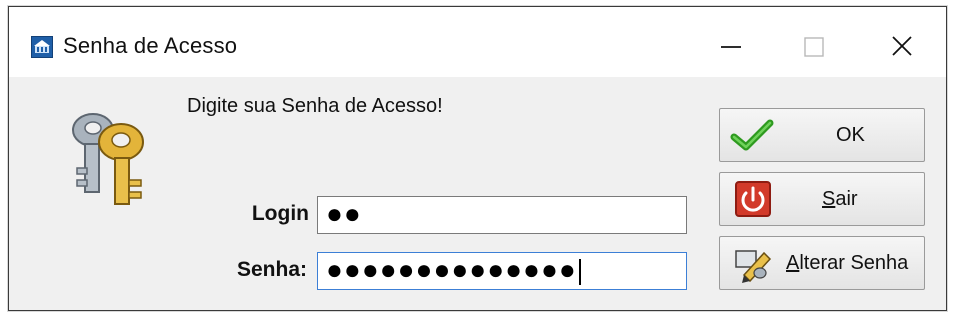 The height and width of the screenshot is (320, 953). I want to click on ok-button: OK, so click(822, 135).